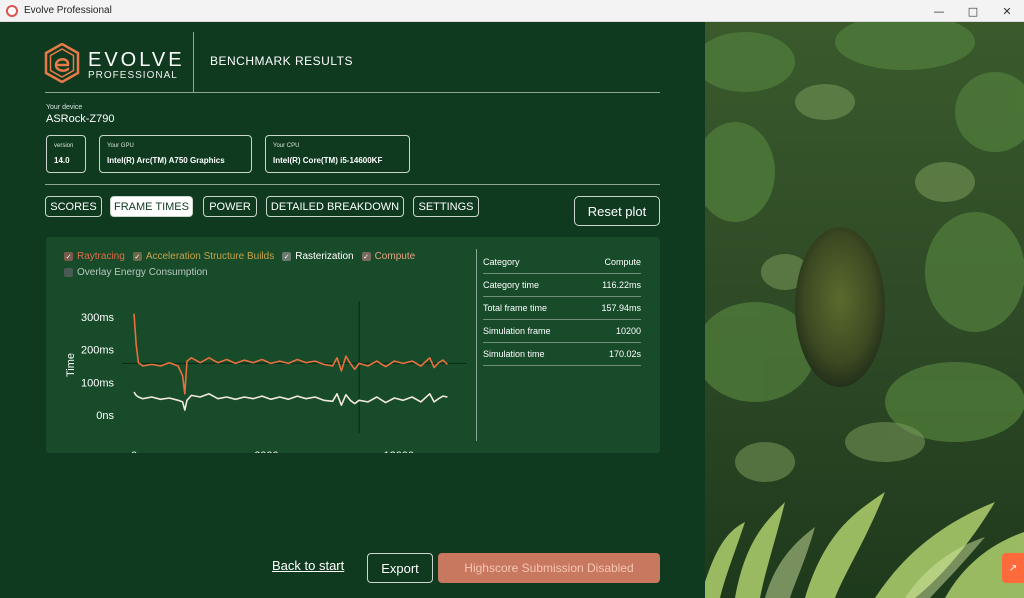  I want to click on tab-frame-times: FRAME TIMES, so click(151, 206).